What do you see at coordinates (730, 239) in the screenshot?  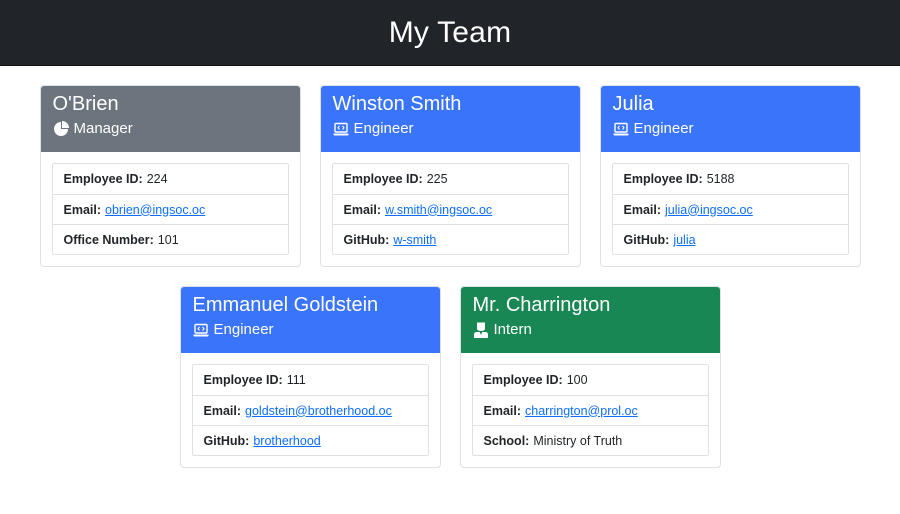 I see `github-item: GitHub: julia` at bounding box center [730, 239].